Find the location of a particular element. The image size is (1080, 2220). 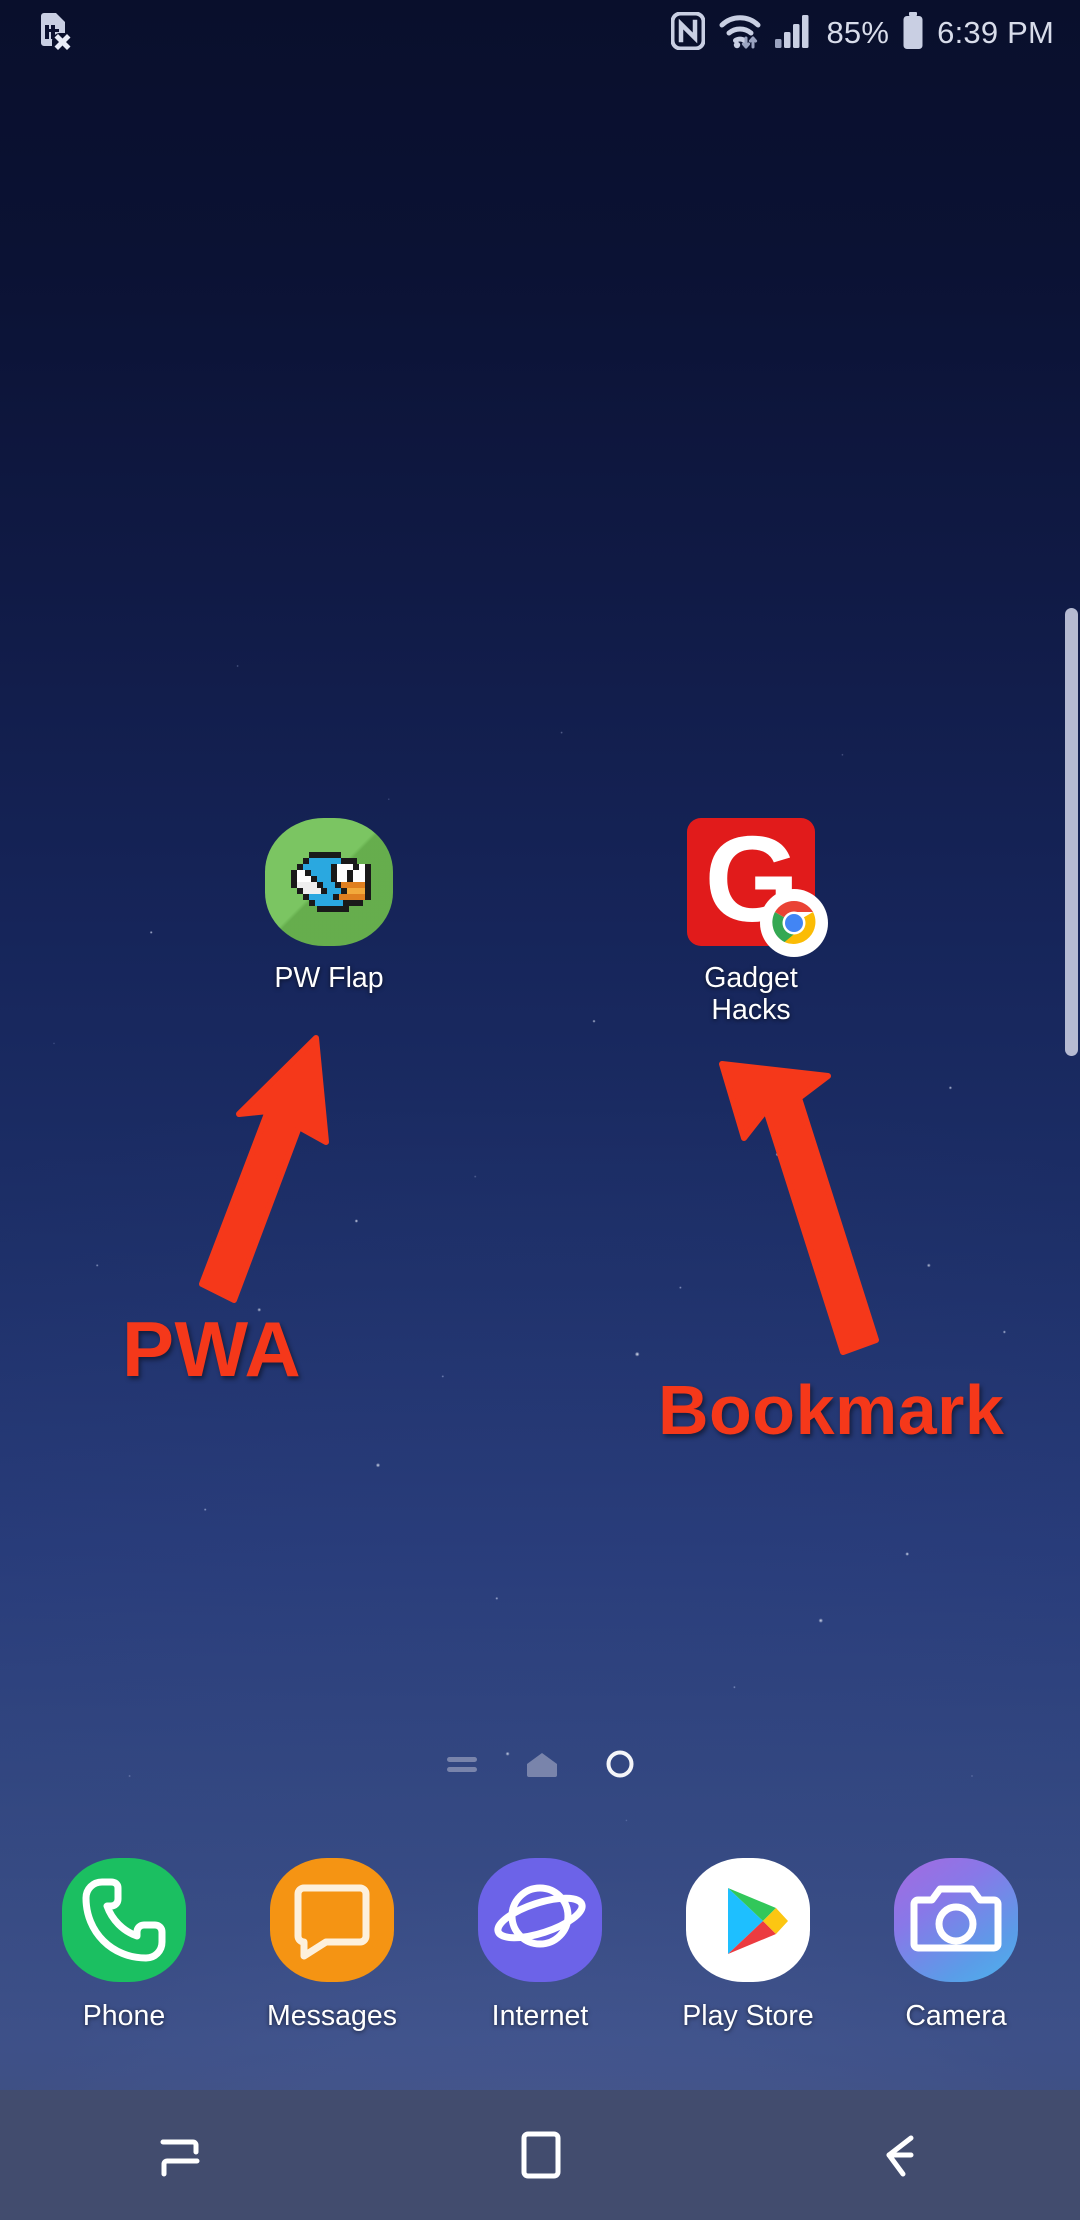

message-bubble-icon is located at coordinates (332, 1920).